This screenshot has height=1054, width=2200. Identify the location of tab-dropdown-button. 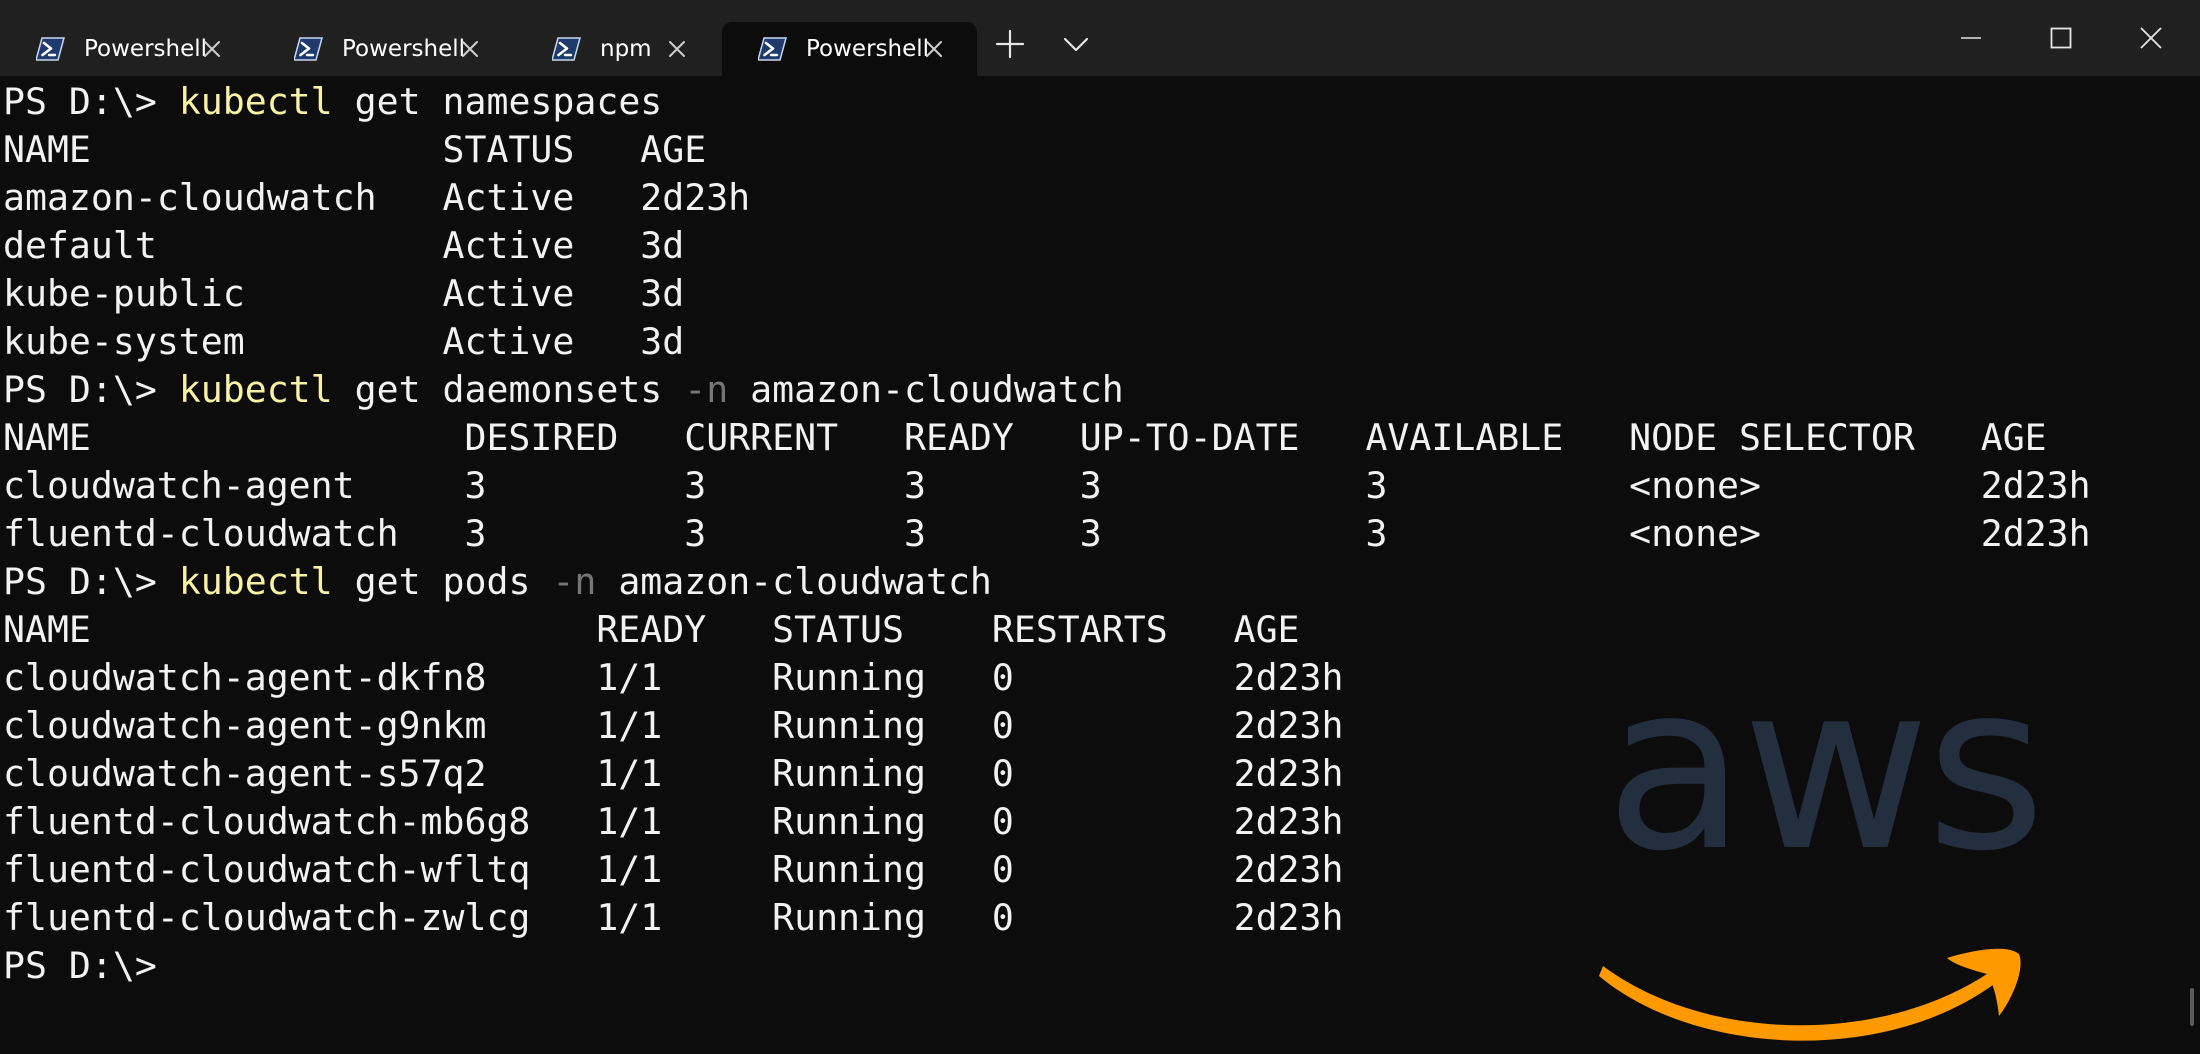
(1076, 44).